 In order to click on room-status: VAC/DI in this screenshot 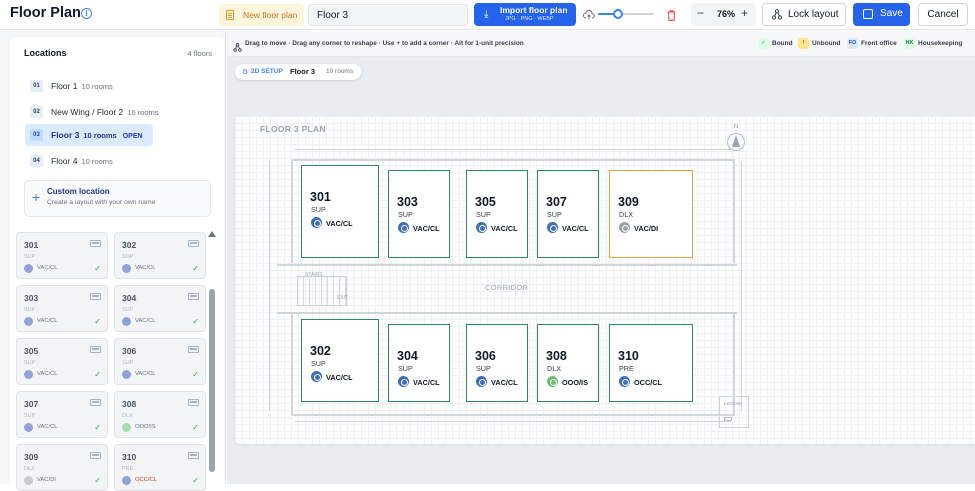, I will do `click(646, 228)`.